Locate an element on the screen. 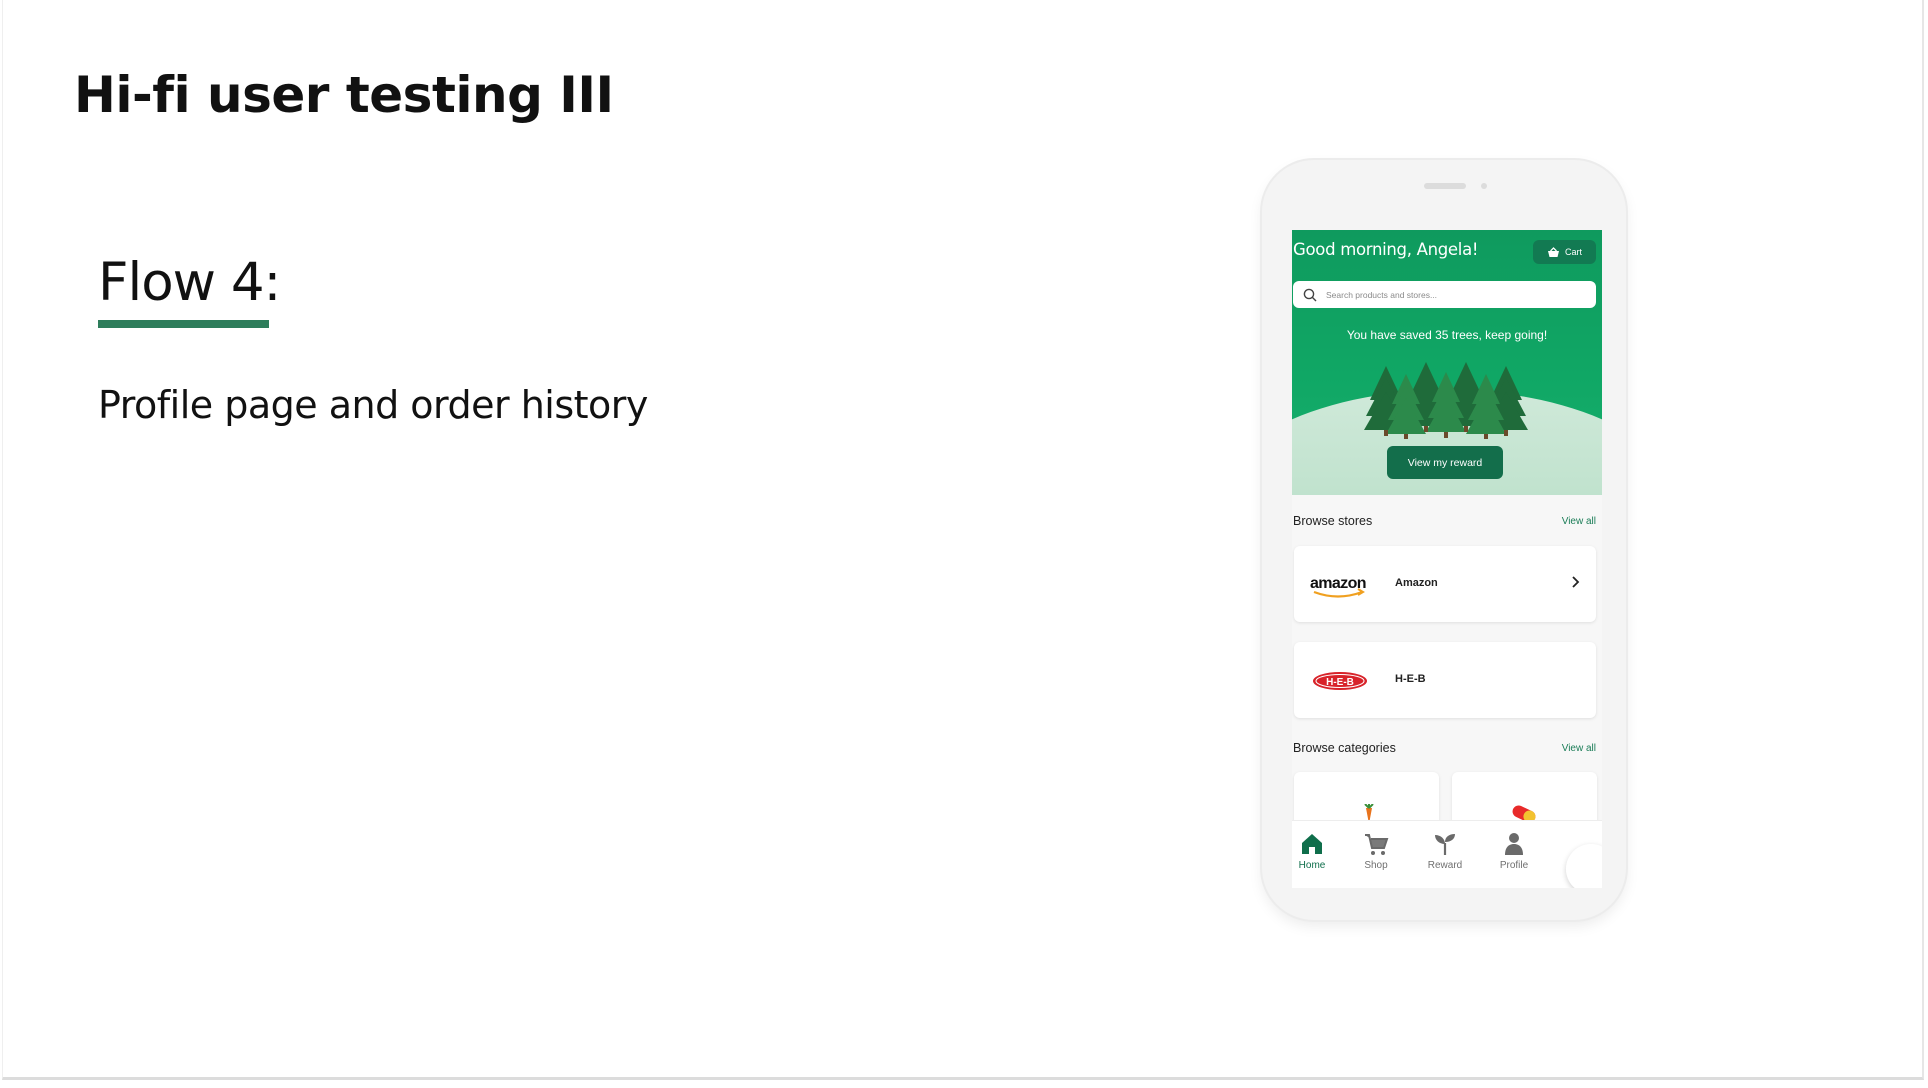 This screenshot has width=1928, height=1088. browse-stores-title: Browse stores is located at coordinates (1333, 521).